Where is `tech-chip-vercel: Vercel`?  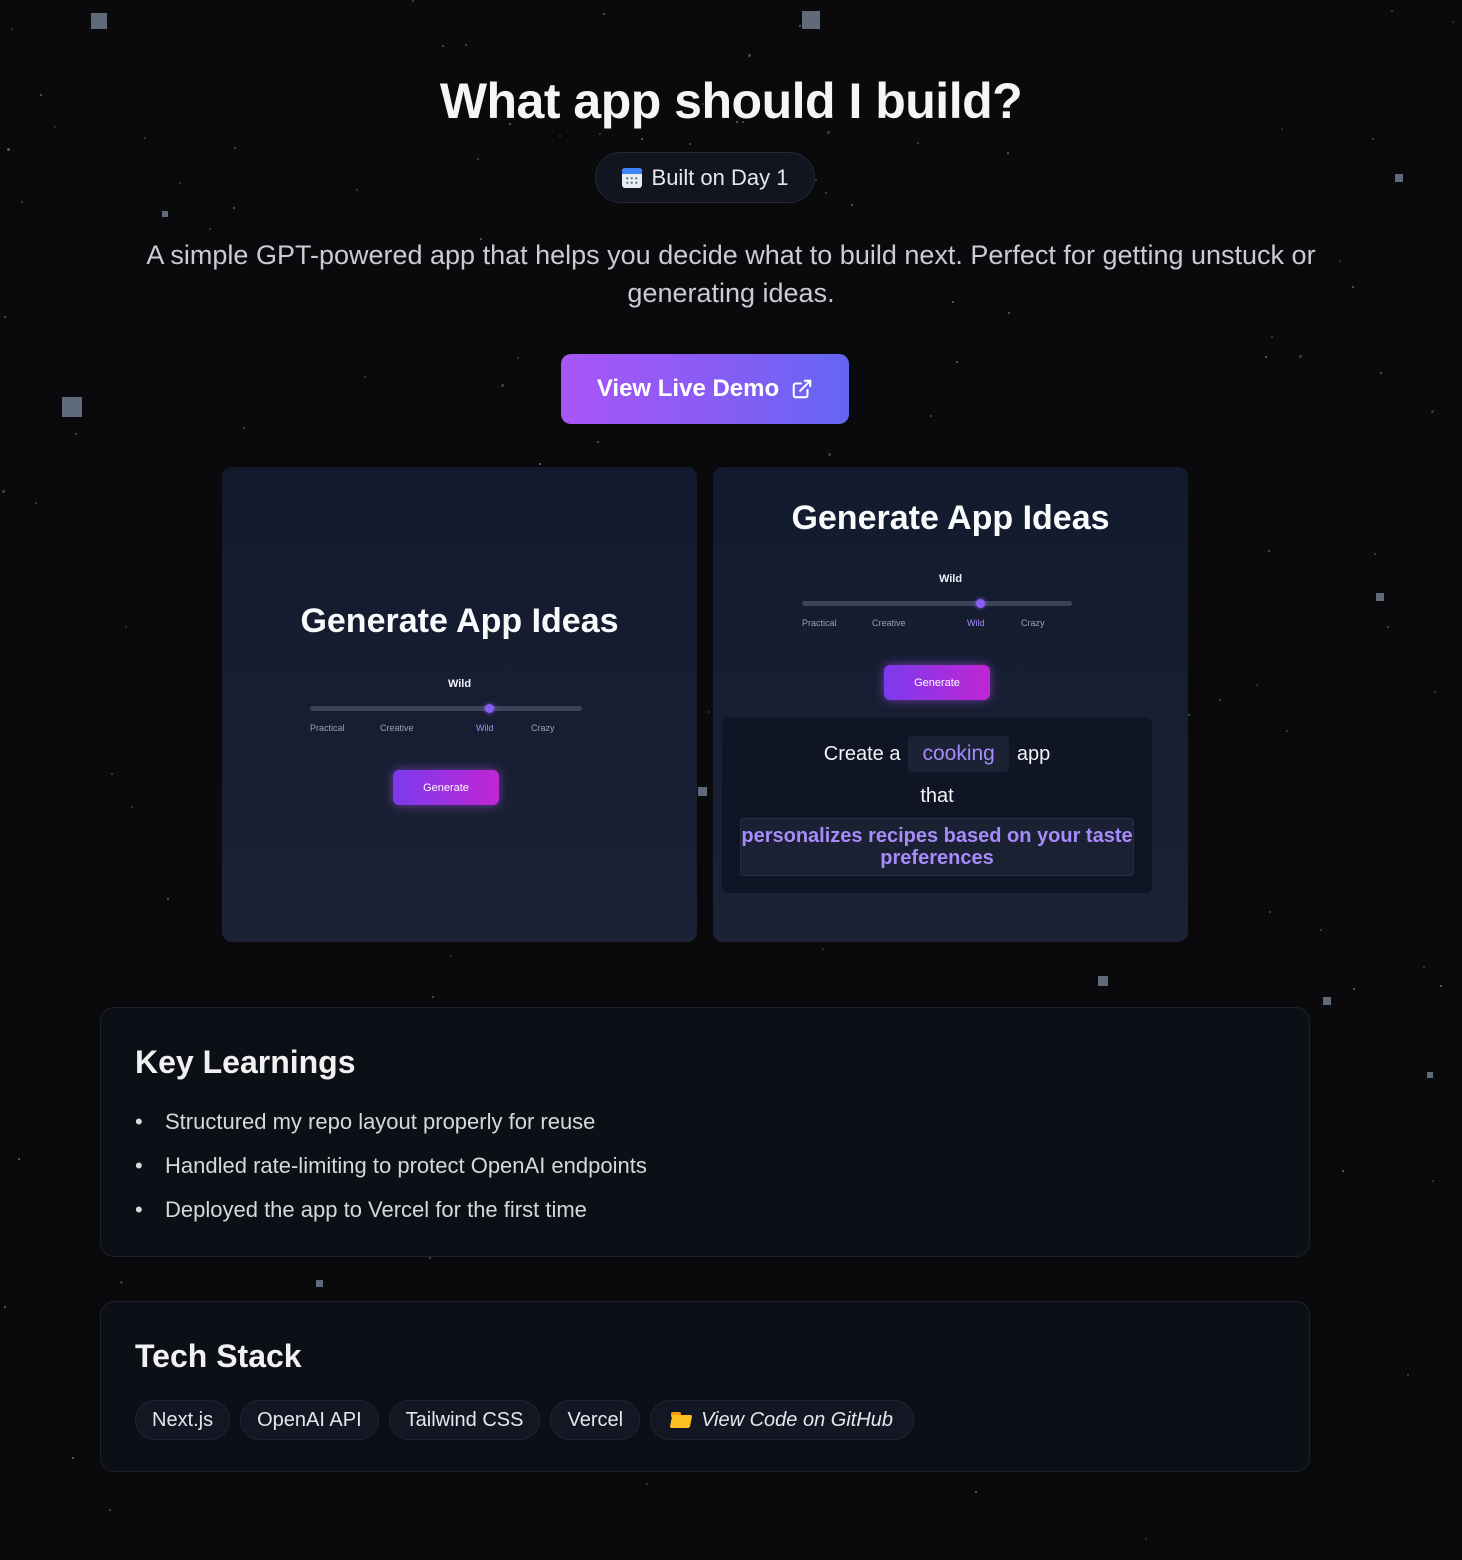
tech-chip-vercel: Vercel is located at coordinates (595, 1420).